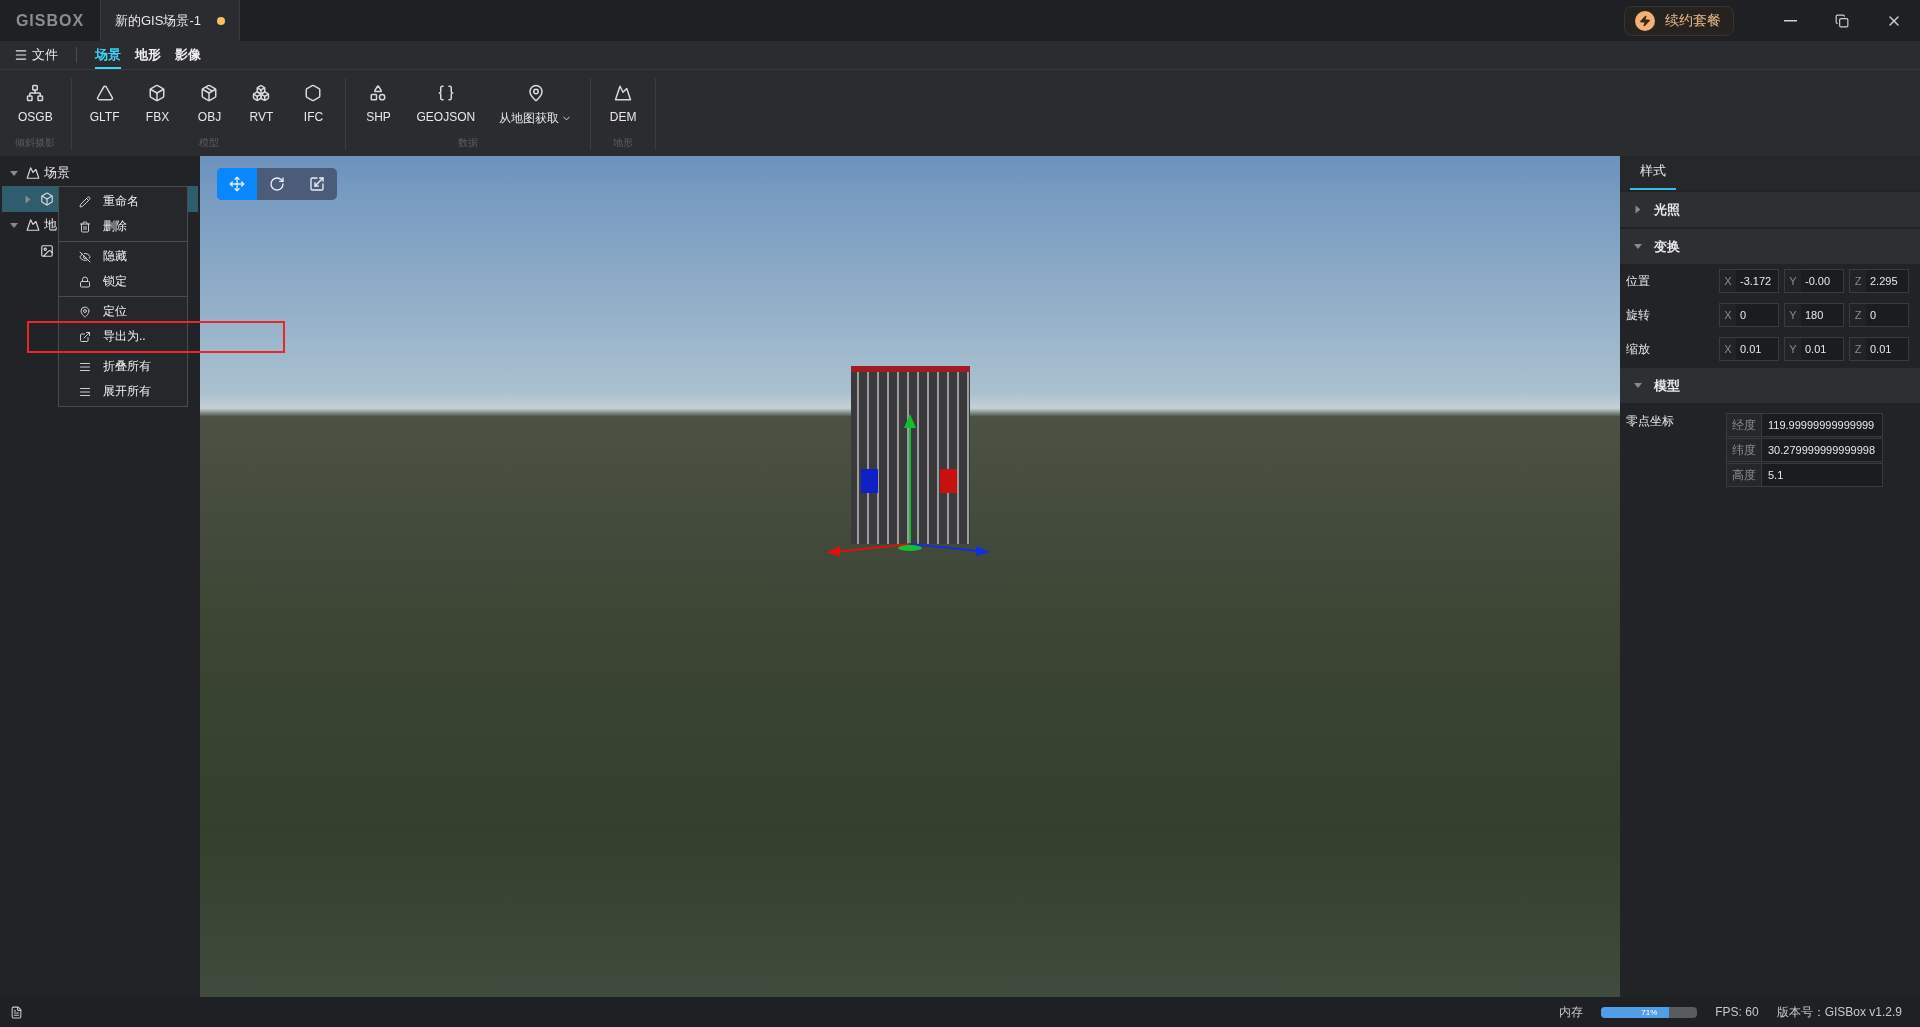 The height and width of the screenshot is (1027, 1920). I want to click on fps-text: FPS: 60, so click(1737, 1012).